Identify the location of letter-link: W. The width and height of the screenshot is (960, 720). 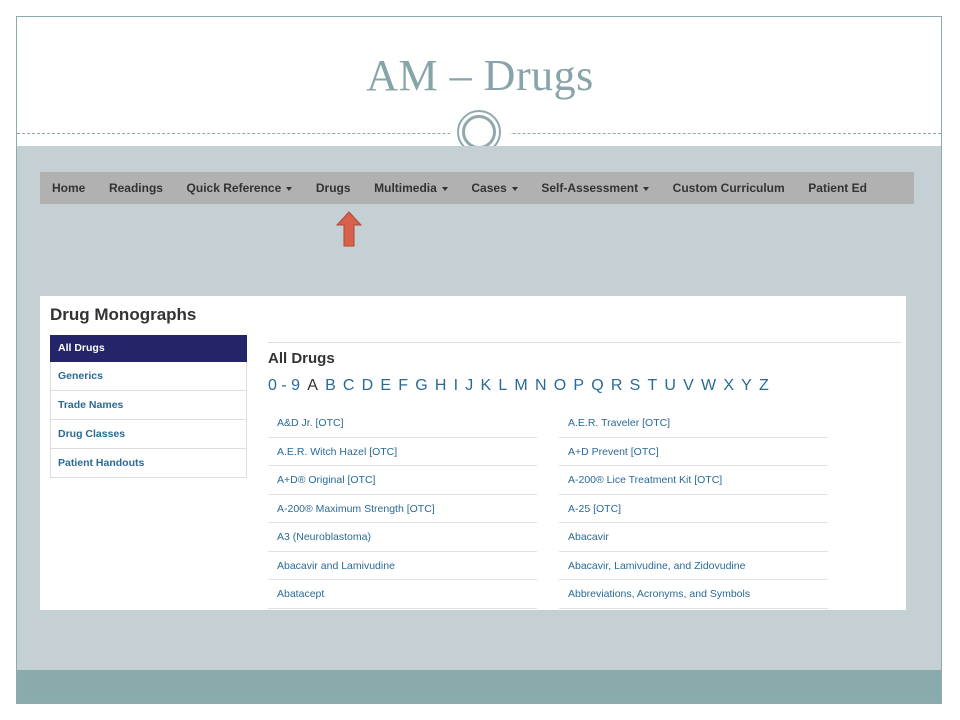
(708, 386).